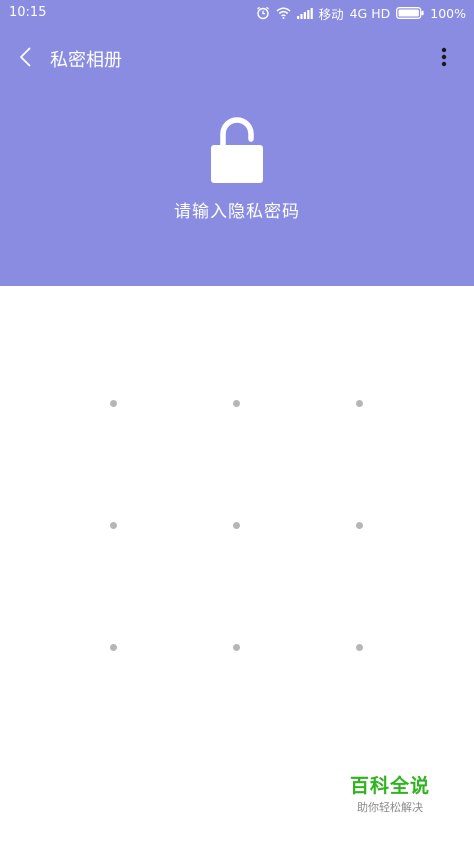 The width and height of the screenshot is (474, 841). Describe the element at coordinates (237, 57) in the screenshot. I see `app-bar: 私密相册` at that location.